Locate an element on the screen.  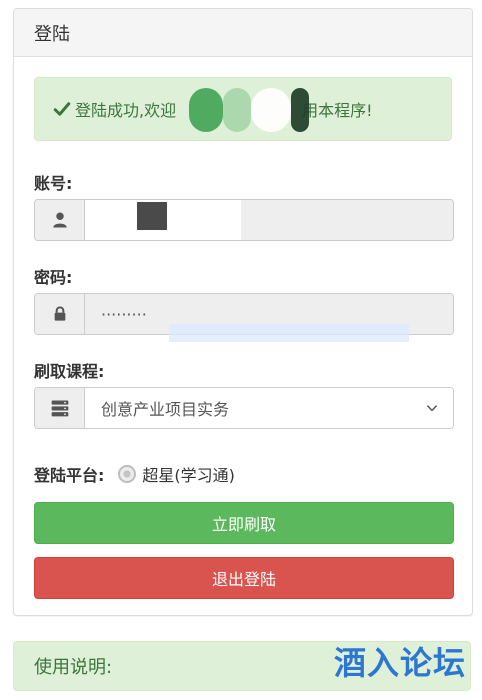
logout-button: 退出登陆 is located at coordinates (244, 578).